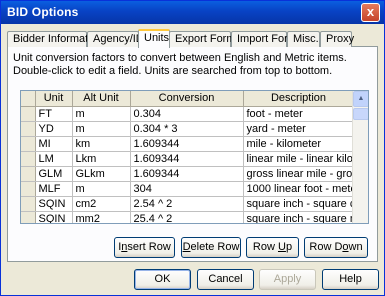 This screenshot has width=385, height=296. What do you see at coordinates (268, 39) in the screenshot?
I see `tab-import-format: Import Format` at bounding box center [268, 39].